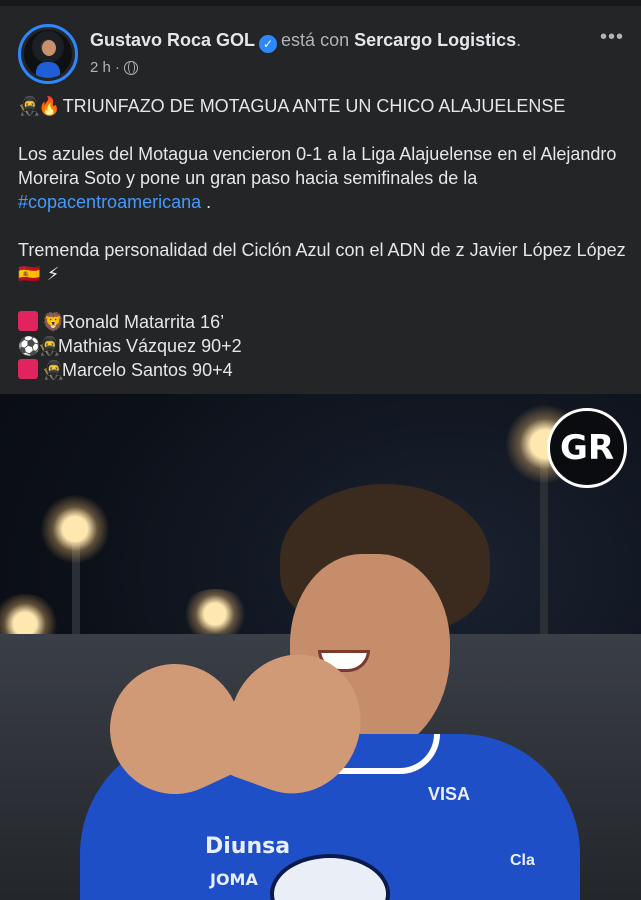 The width and height of the screenshot is (641, 900). What do you see at coordinates (234, 879) in the screenshot?
I see `kit-brand-logo: JOMA` at bounding box center [234, 879].